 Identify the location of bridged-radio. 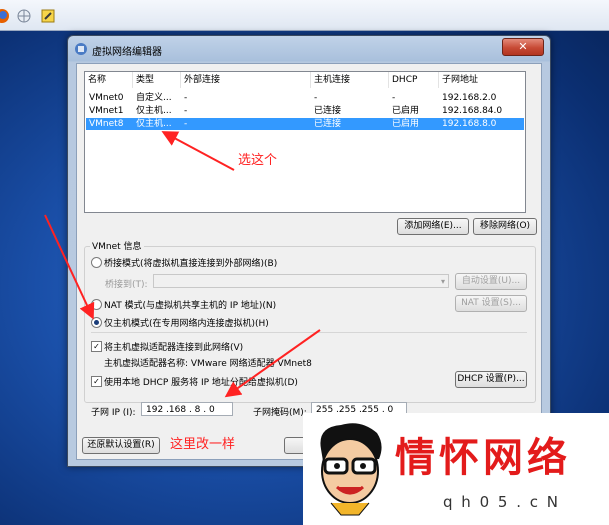
(96, 262).